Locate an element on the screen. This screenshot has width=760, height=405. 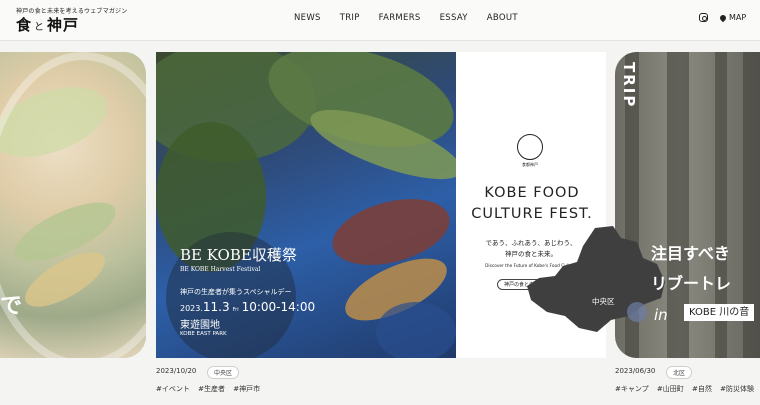
event-datetime: 2023.11.3 Fri 10:00-14:00 is located at coordinates (247, 307).